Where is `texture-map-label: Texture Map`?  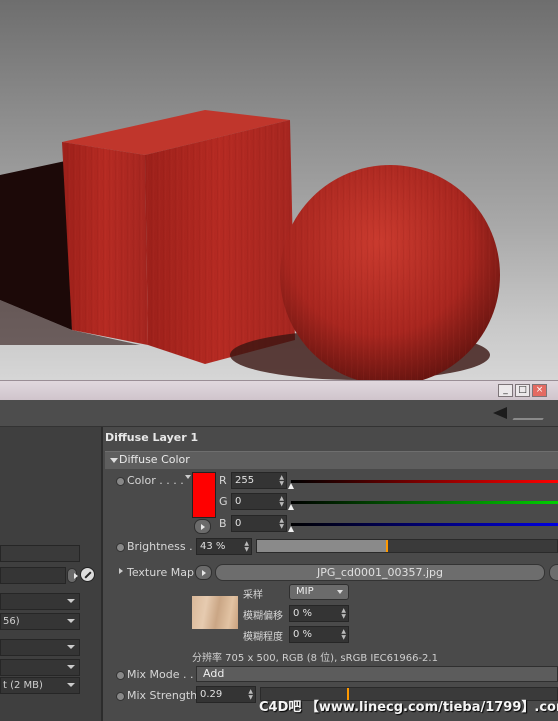
texture-map-label: Texture Map is located at coordinates (160, 572).